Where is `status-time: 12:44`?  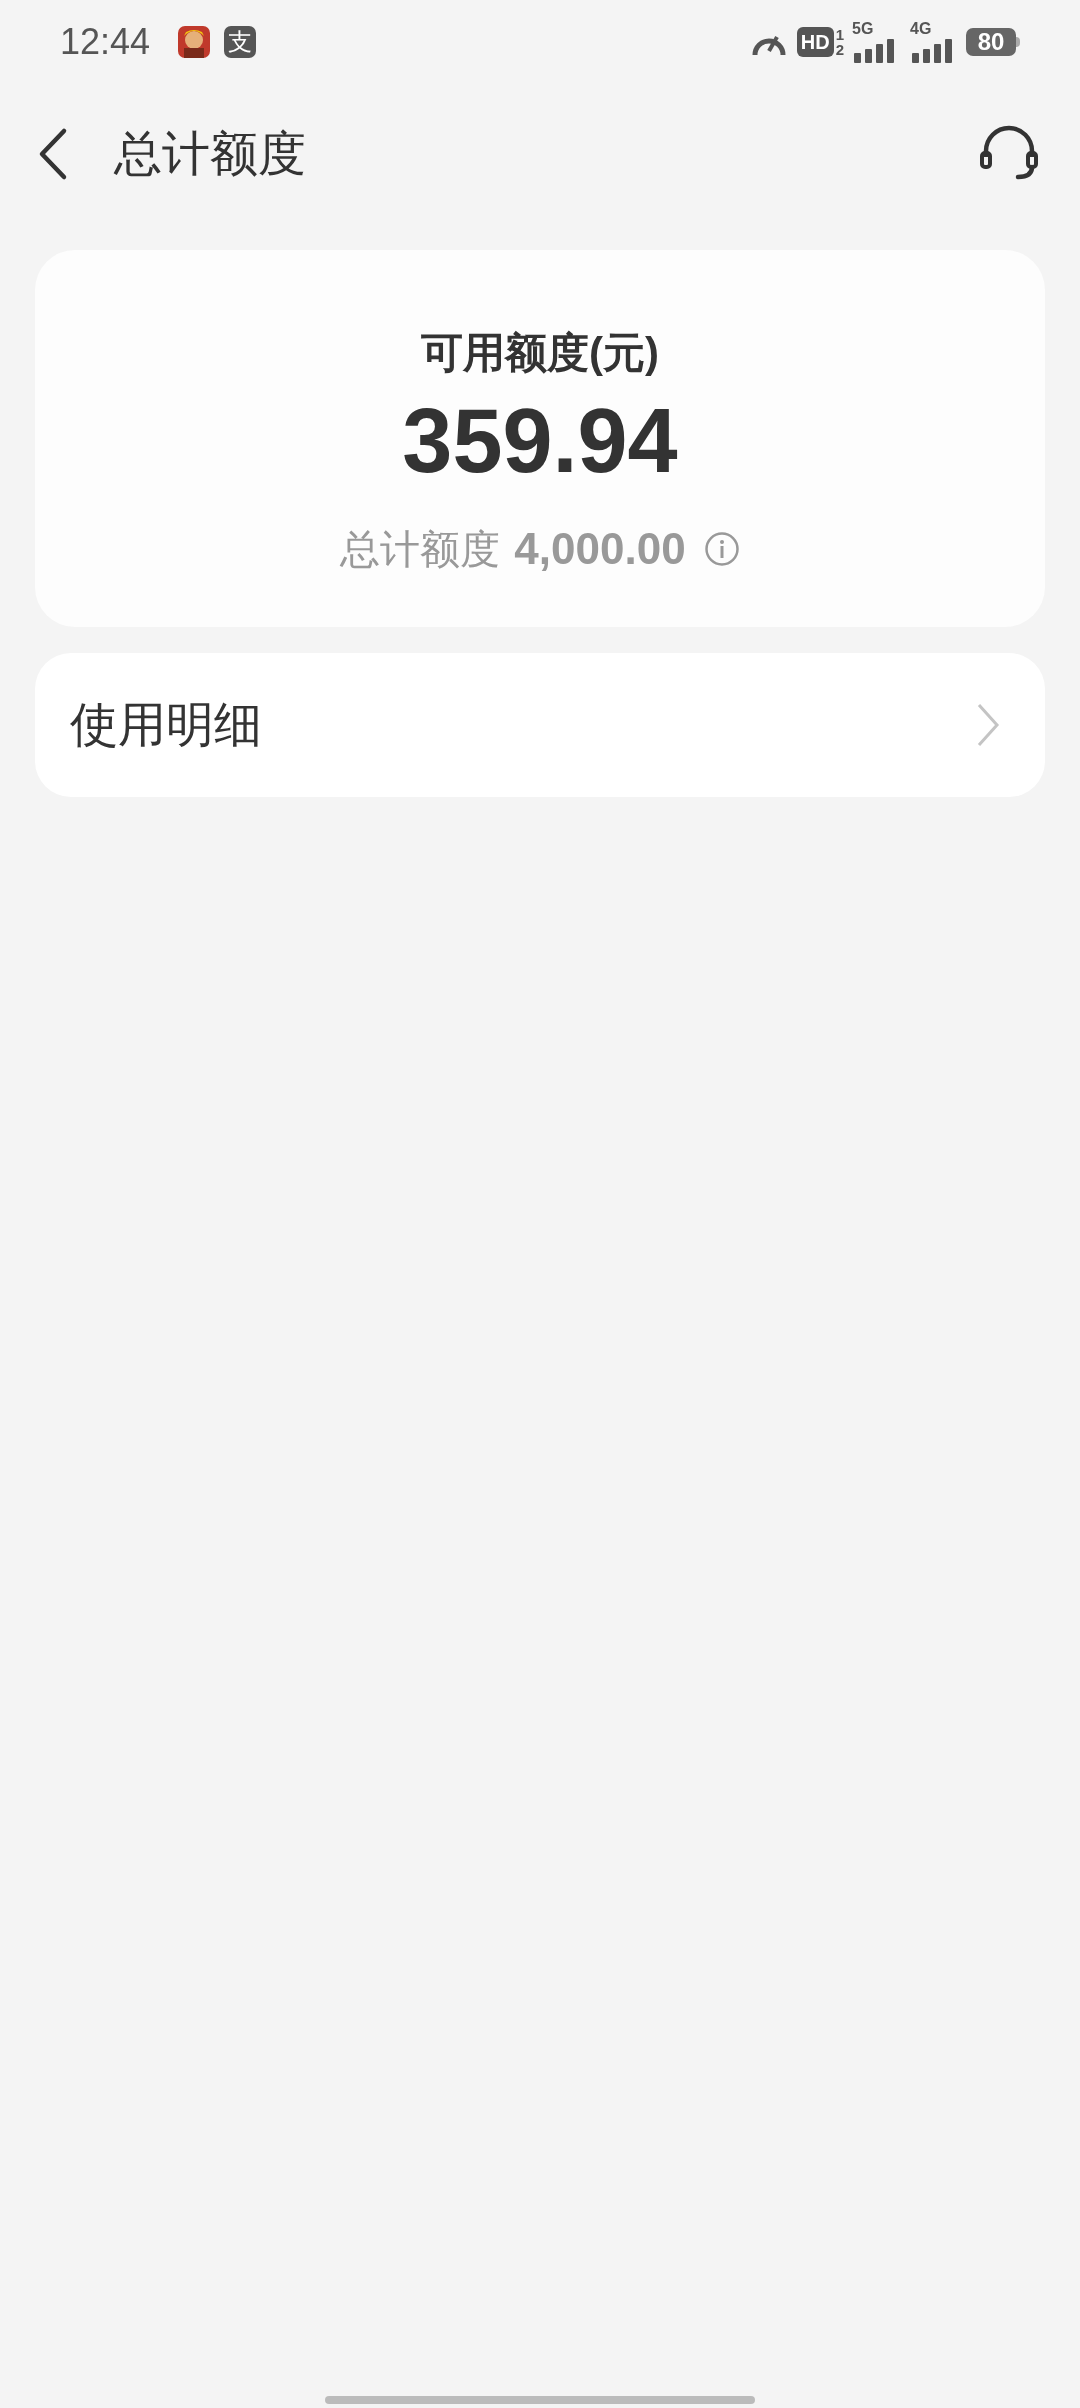
status-time: 12:44 is located at coordinates (105, 42).